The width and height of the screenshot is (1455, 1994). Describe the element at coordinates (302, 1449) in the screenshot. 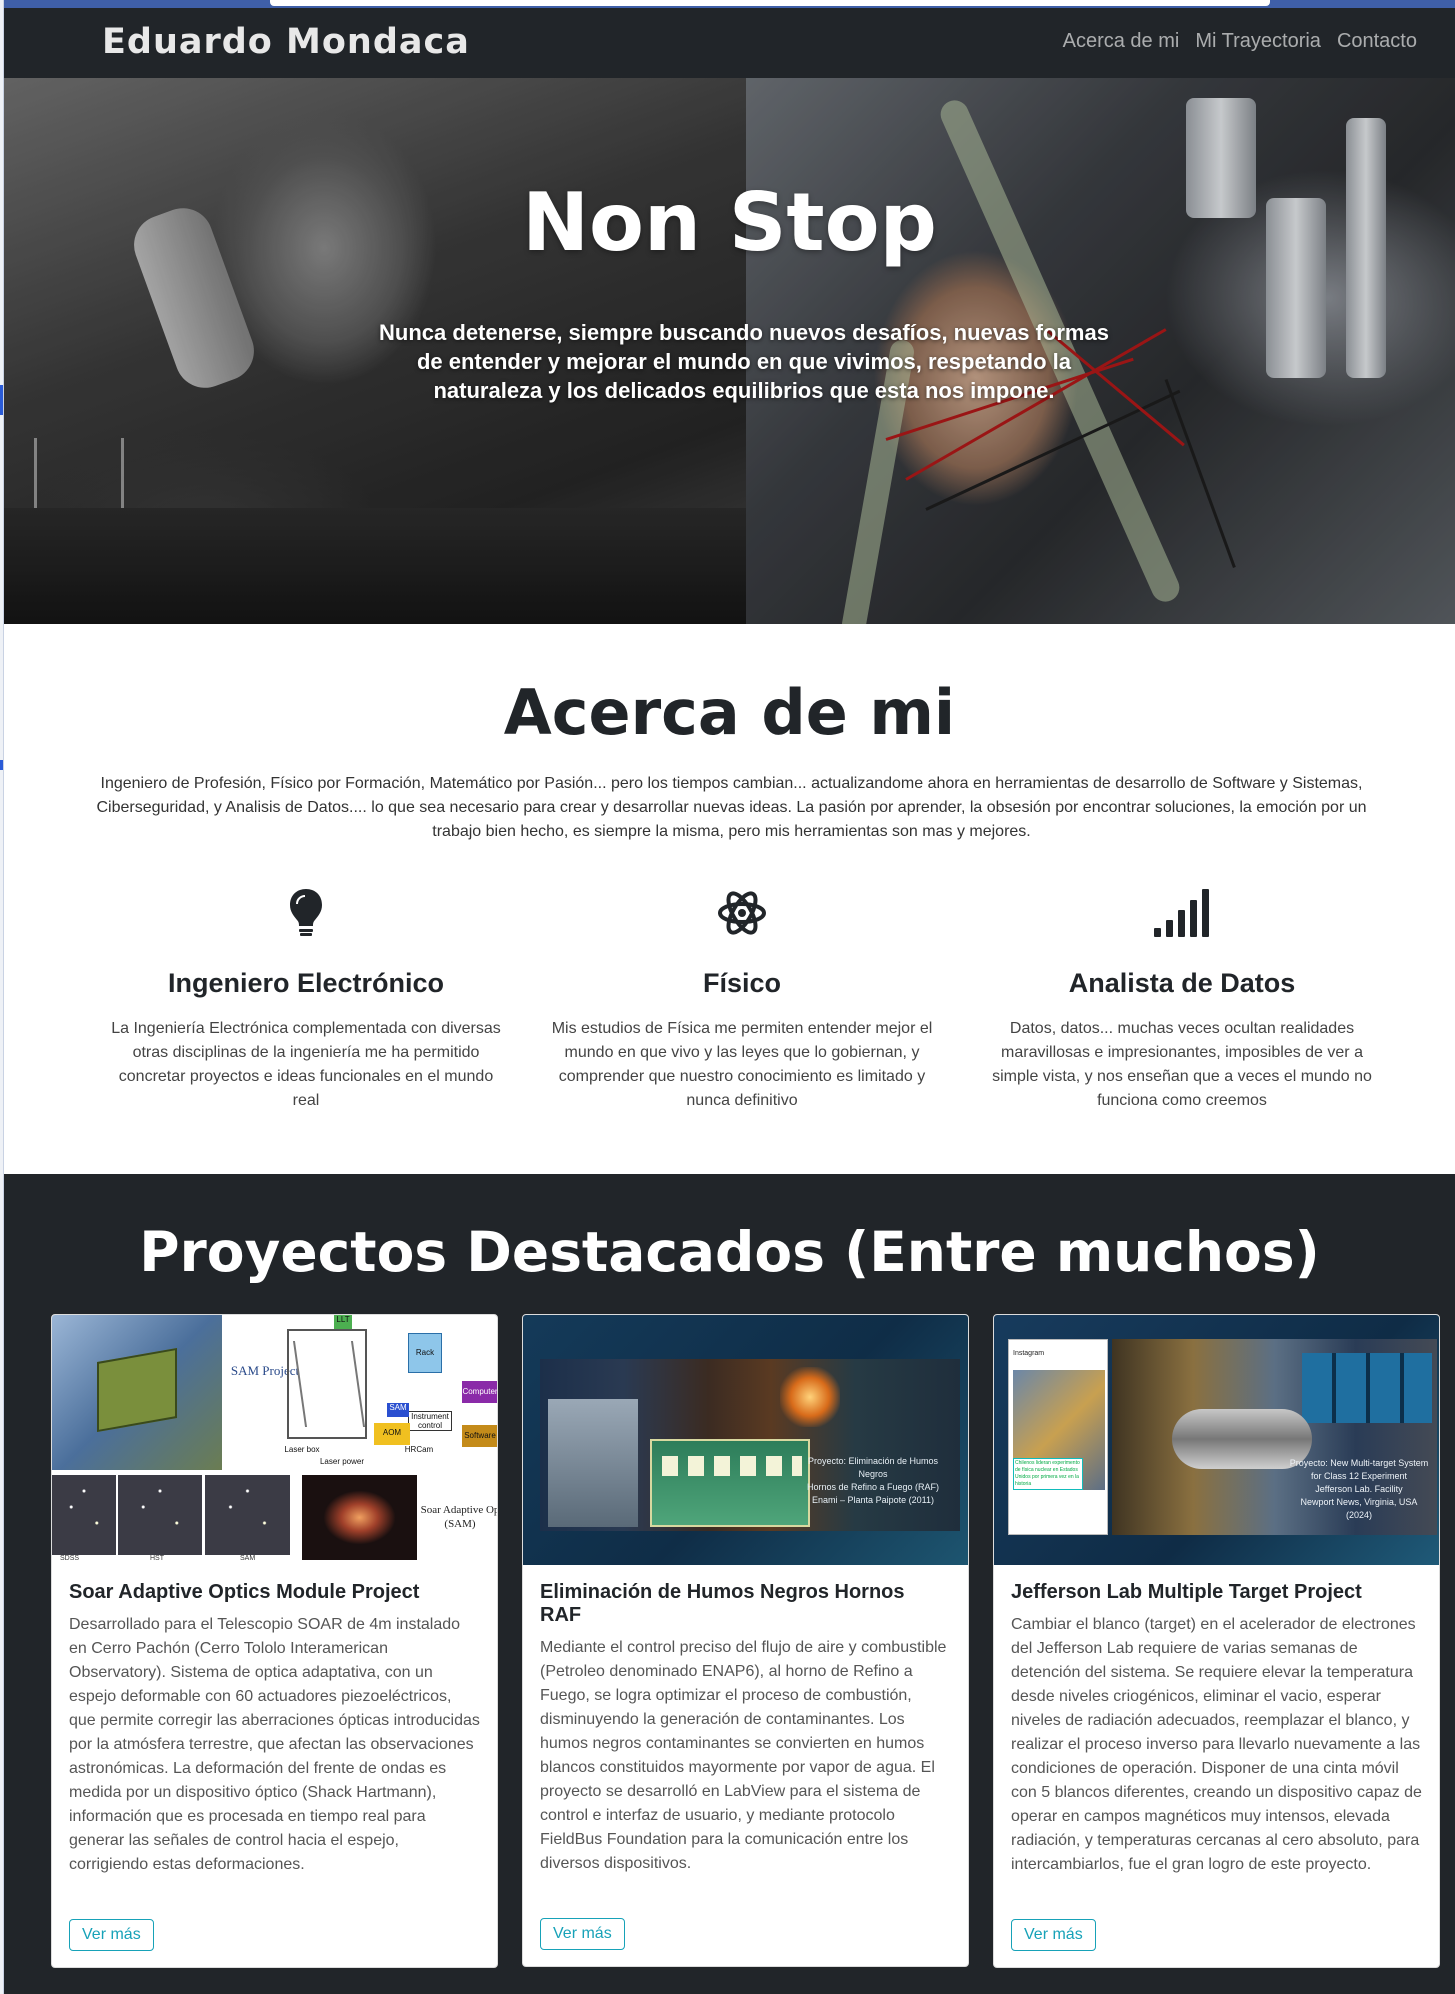

I see `laser-box-label: Laser box` at that location.